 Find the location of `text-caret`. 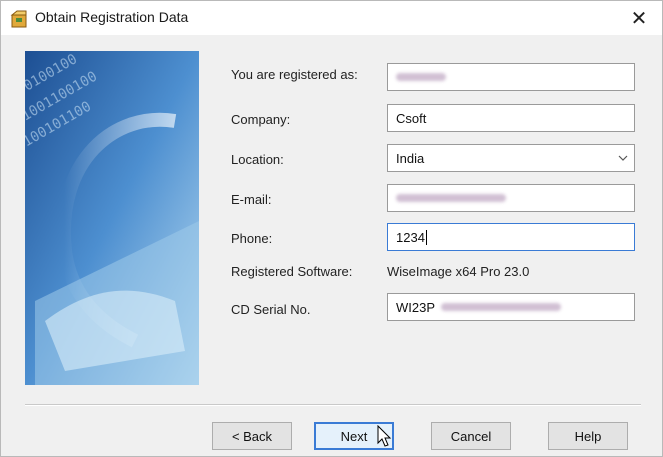

text-caret is located at coordinates (426, 237).